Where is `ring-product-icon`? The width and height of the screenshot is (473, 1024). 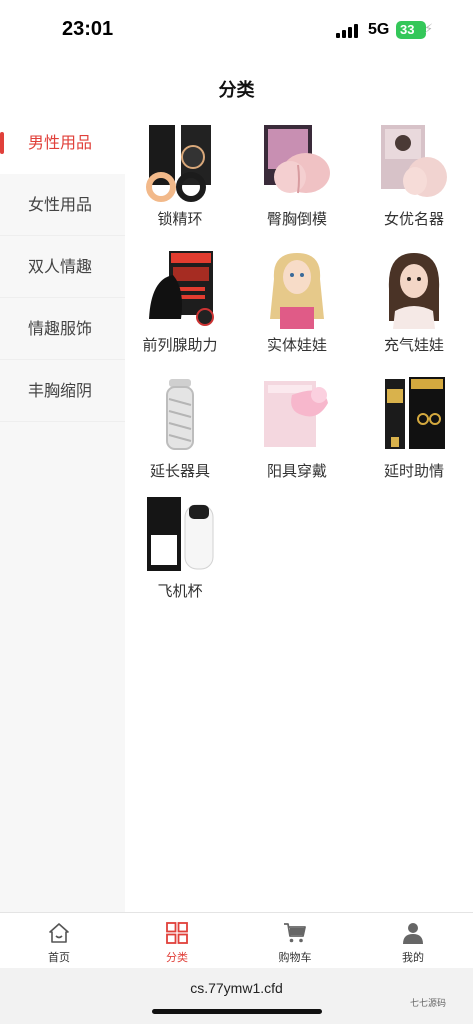 ring-product-icon is located at coordinates (180, 163).